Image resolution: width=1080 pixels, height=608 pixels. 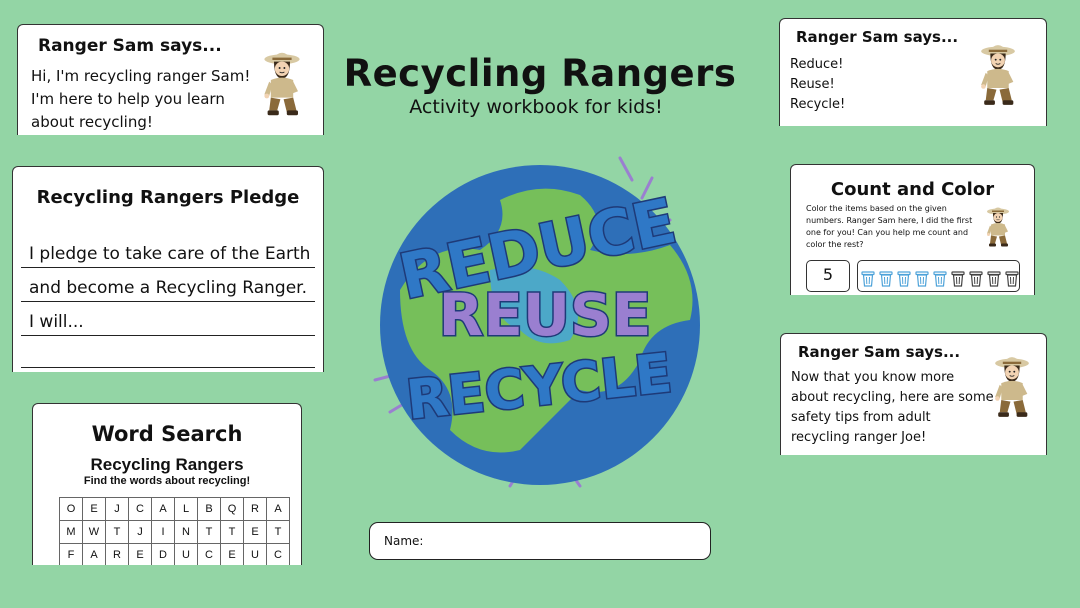 What do you see at coordinates (818, 104) in the screenshot?
I see `card-text-line: Recycle!` at bounding box center [818, 104].